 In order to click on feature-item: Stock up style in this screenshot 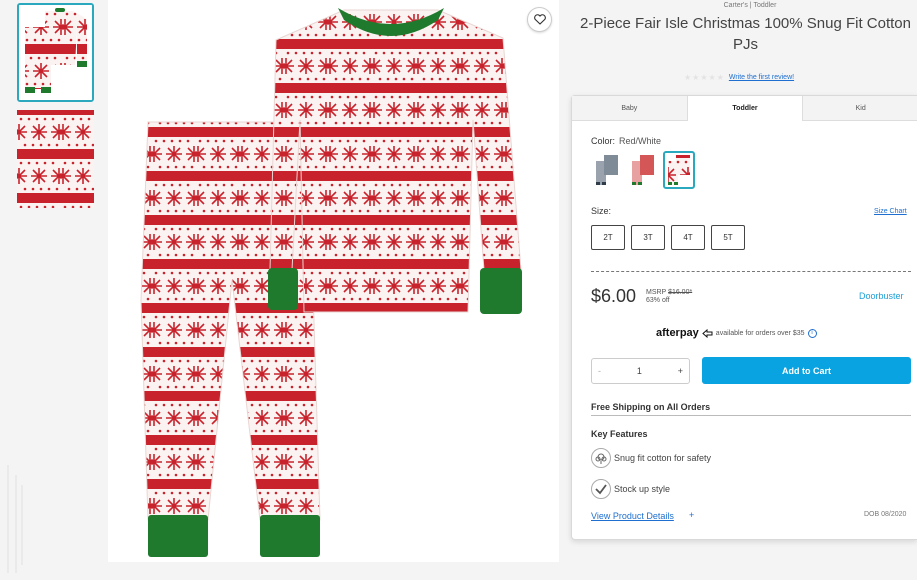, I will do `click(630, 489)`.